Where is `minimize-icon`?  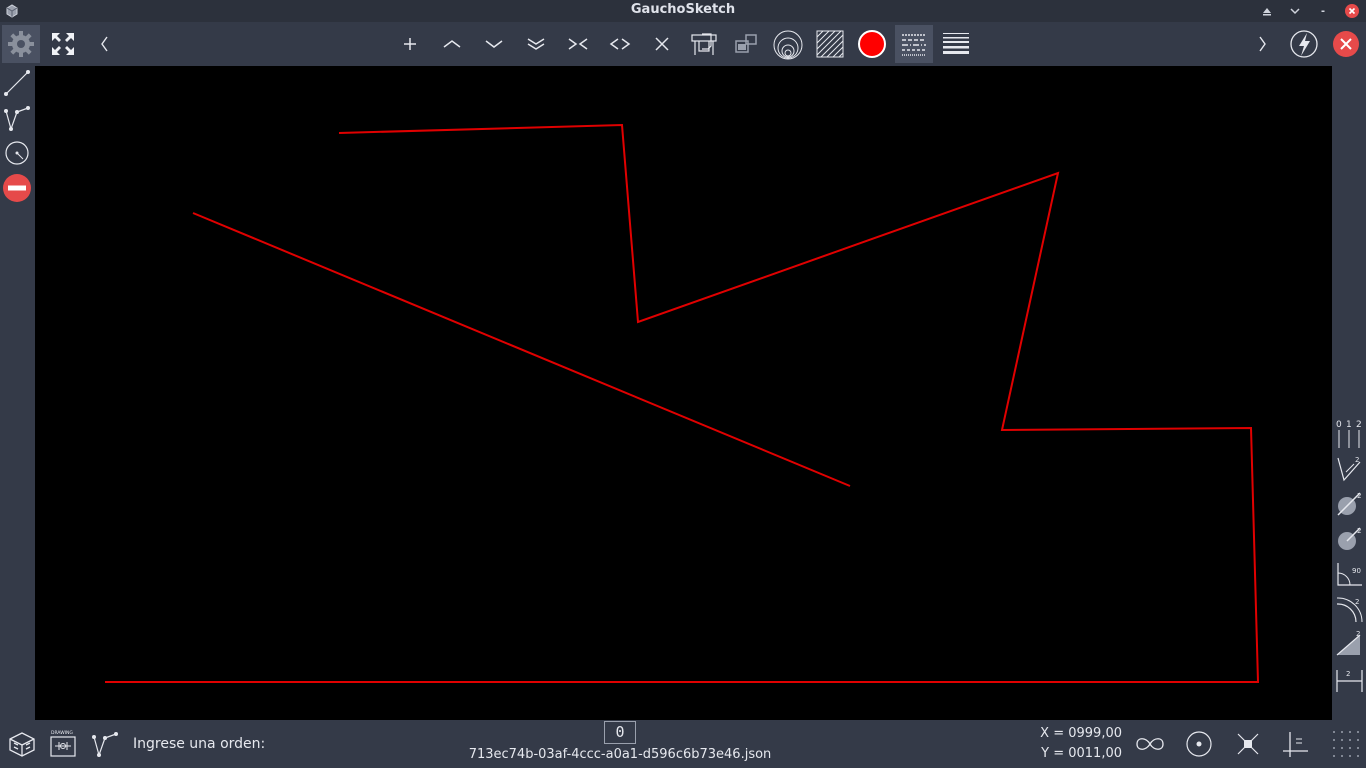
minimize-icon is located at coordinates (1295, 11).